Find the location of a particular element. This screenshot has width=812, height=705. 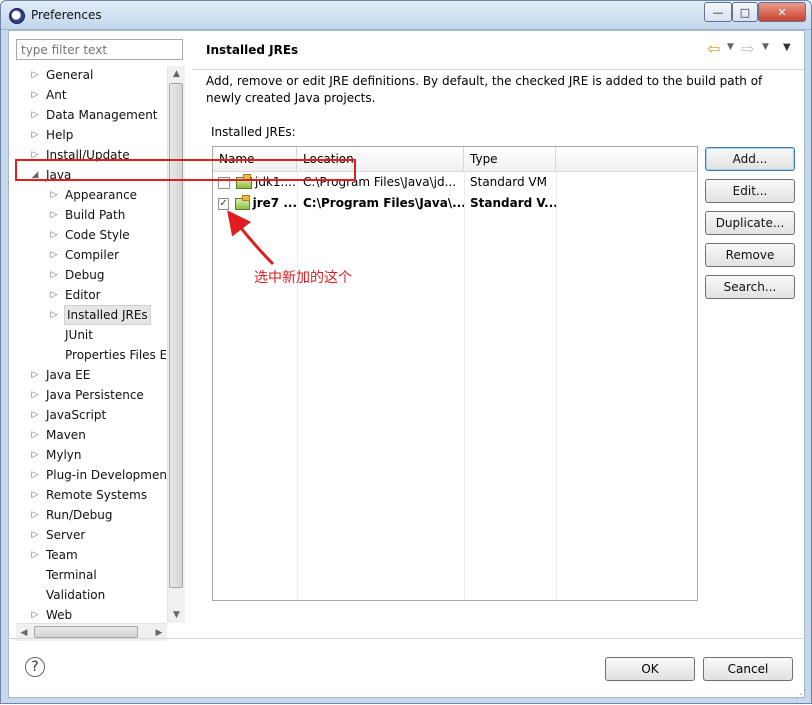

column-divider is located at coordinates (464, 385).